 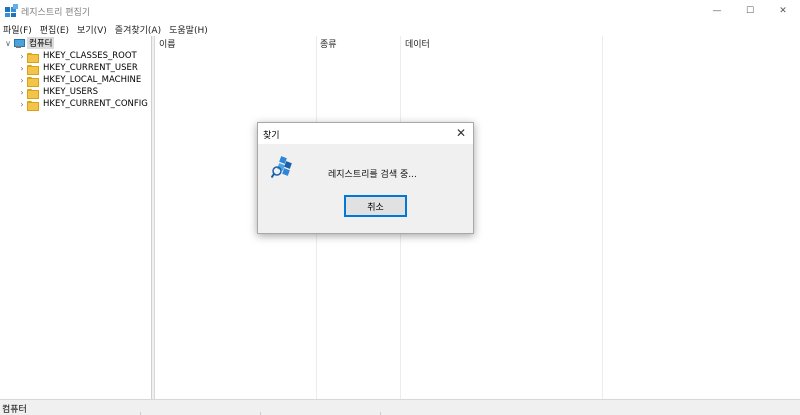 I want to click on tree-item-hku: › HKEY_USERS, so click(x=58, y=92).